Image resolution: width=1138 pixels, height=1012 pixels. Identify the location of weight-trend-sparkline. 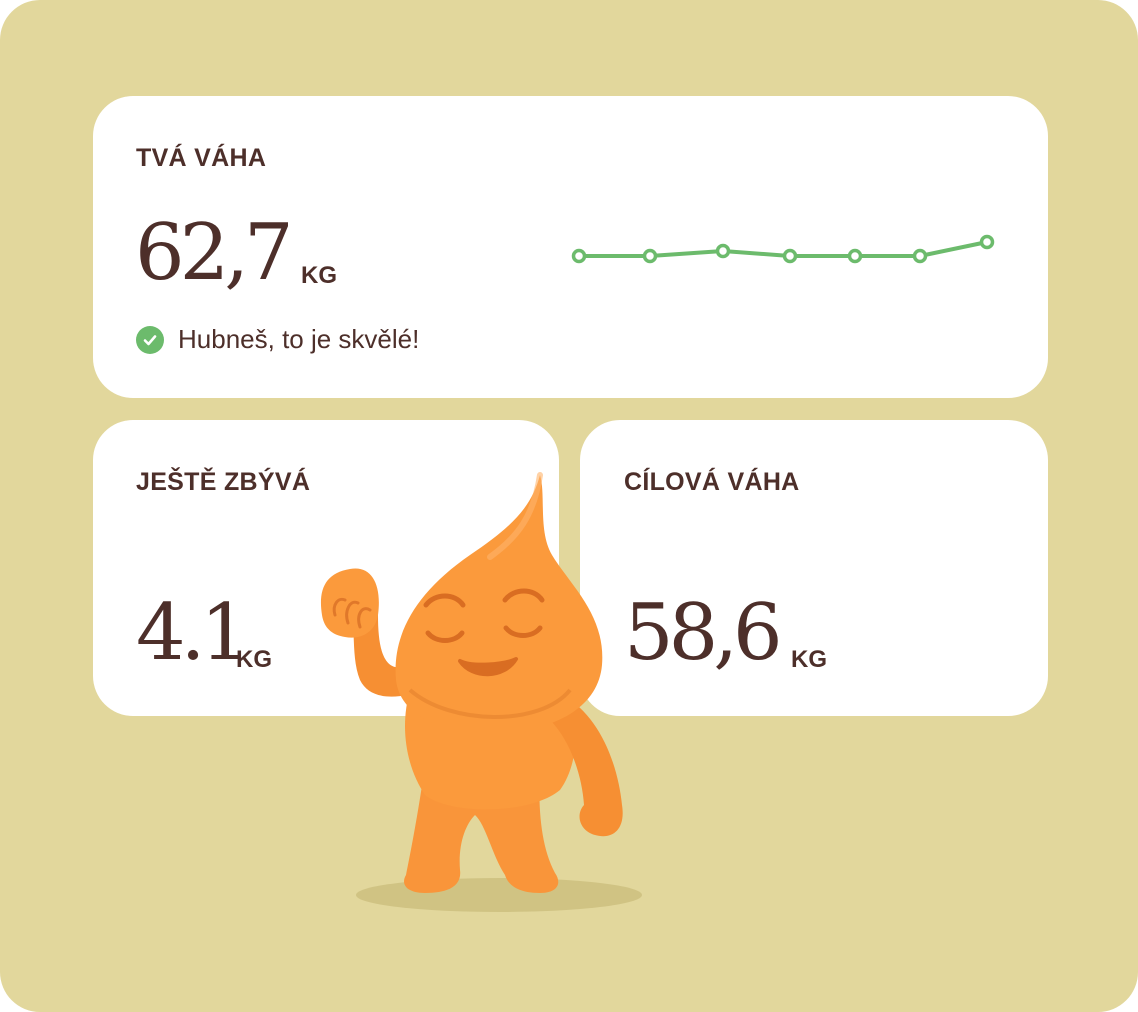
(783, 249).